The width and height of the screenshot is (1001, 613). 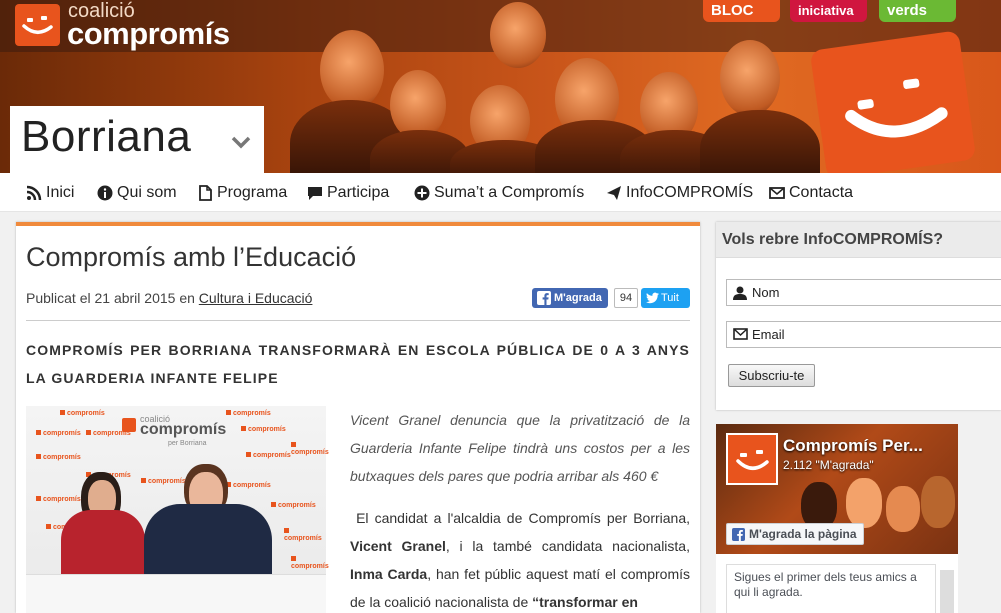 What do you see at coordinates (106, 137) in the screenshot?
I see `town-name: Borriana` at bounding box center [106, 137].